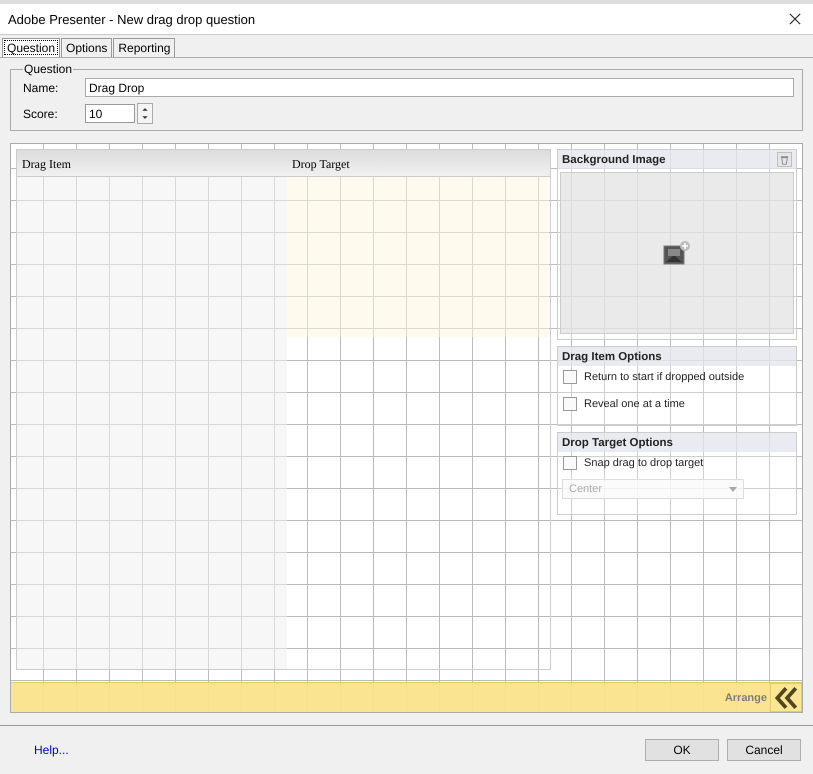 The width and height of the screenshot is (813, 774). Describe the element at coordinates (677, 253) in the screenshot. I see `add-image-icon` at that location.